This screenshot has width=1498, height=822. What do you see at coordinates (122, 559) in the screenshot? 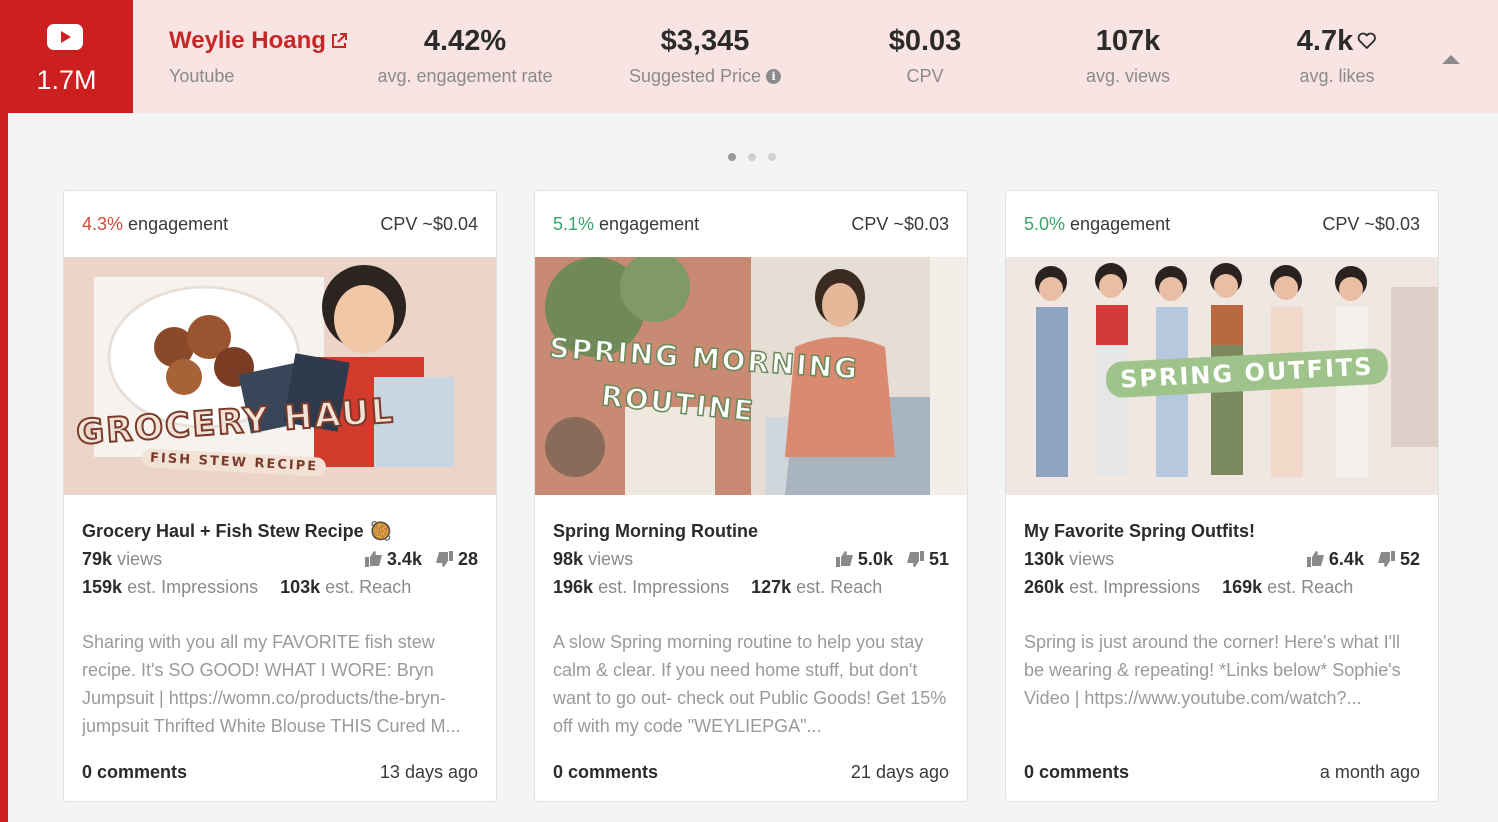
I see `views-wrap: 79k views` at bounding box center [122, 559].